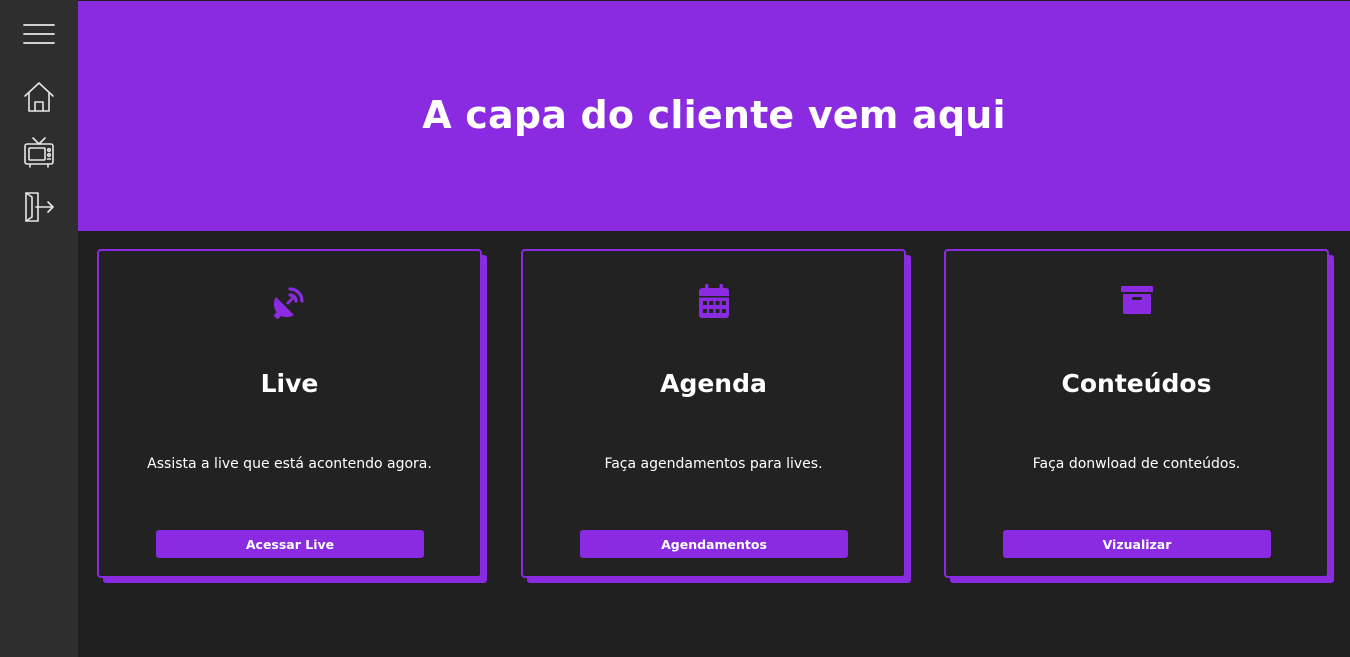  What do you see at coordinates (289, 383) in the screenshot?
I see `card-title: Live` at bounding box center [289, 383].